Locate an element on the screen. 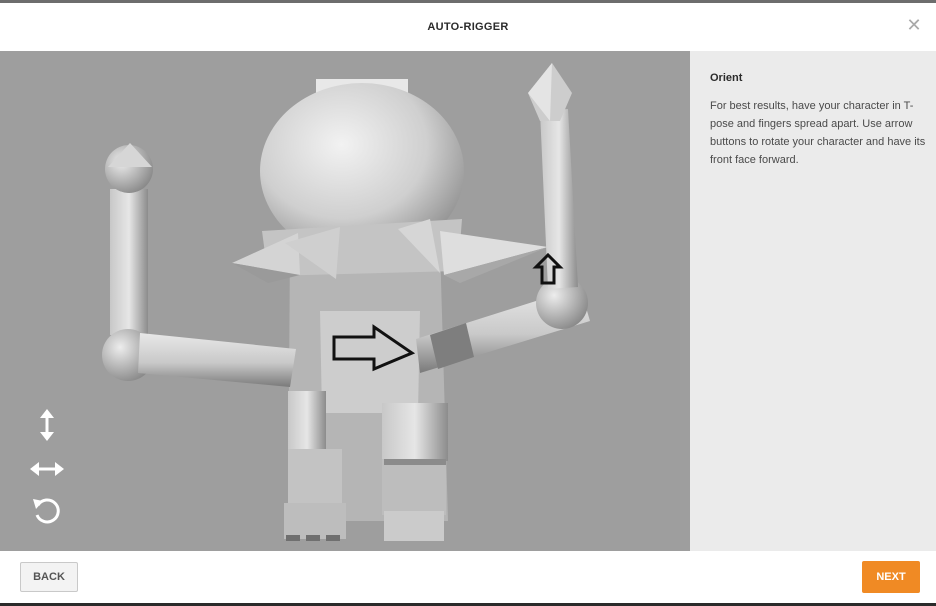  horizontal-rotate-button is located at coordinates (47, 469).